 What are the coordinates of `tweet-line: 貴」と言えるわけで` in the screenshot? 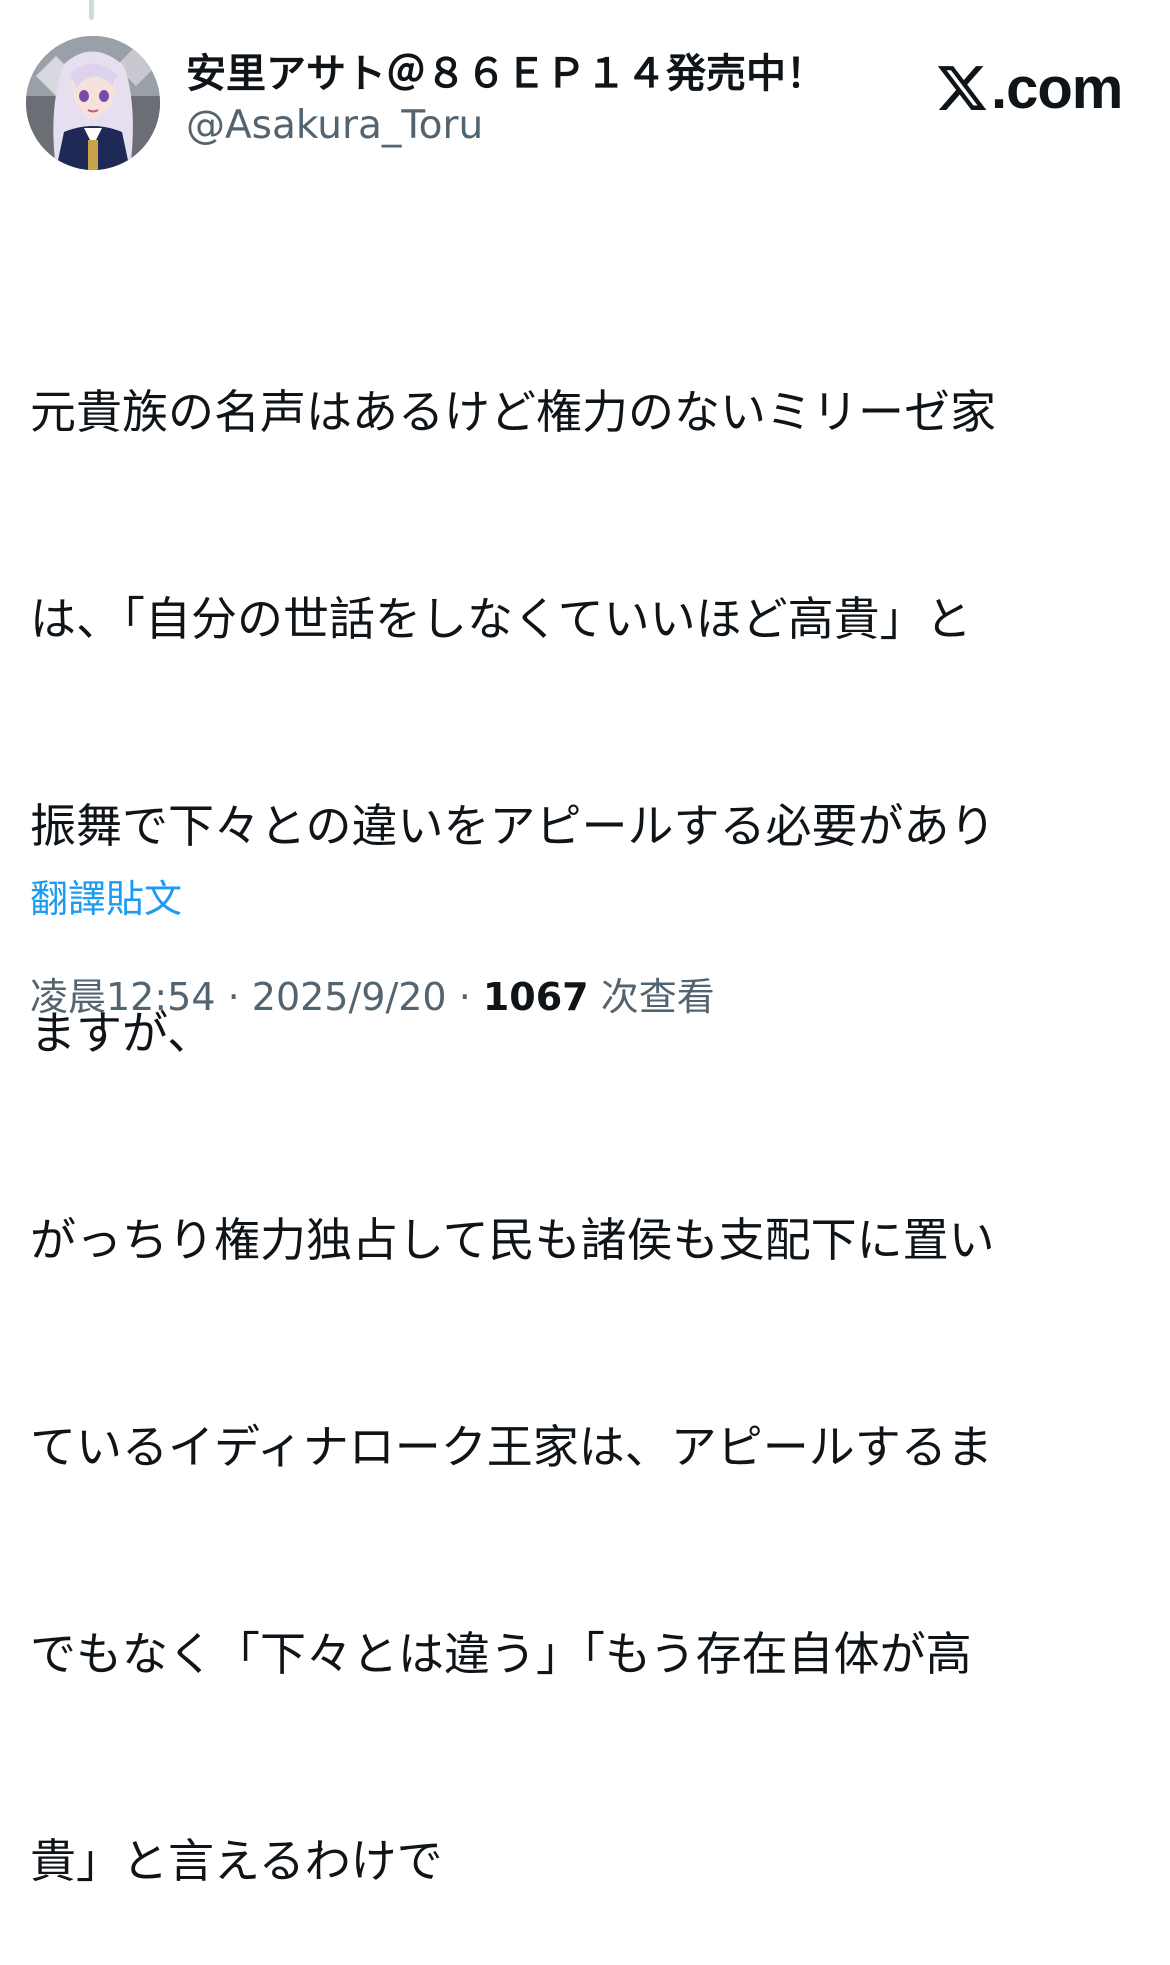 It's located at (236, 1861).